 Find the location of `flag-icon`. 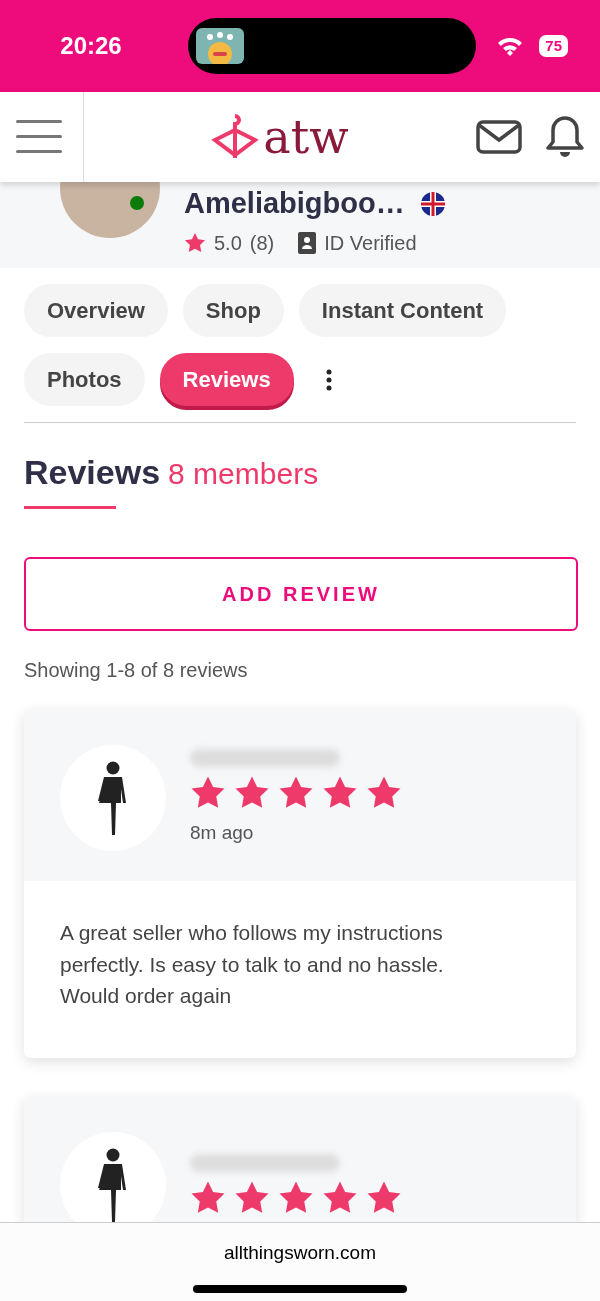

flag-icon is located at coordinates (432, 203).